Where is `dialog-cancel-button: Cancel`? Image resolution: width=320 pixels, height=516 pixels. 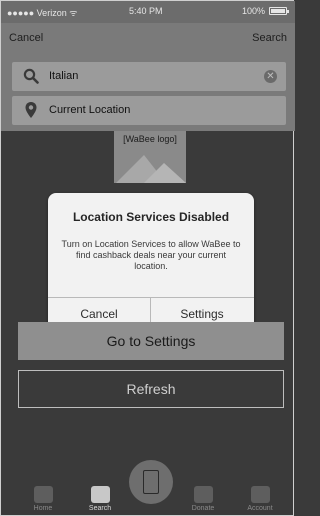 dialog-cancel-button: Cancel is located at coordinates (99, 314).